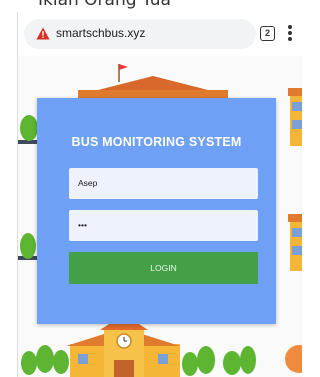  I want to click on url-text: smartschbus.xyz, so click(101, 33).